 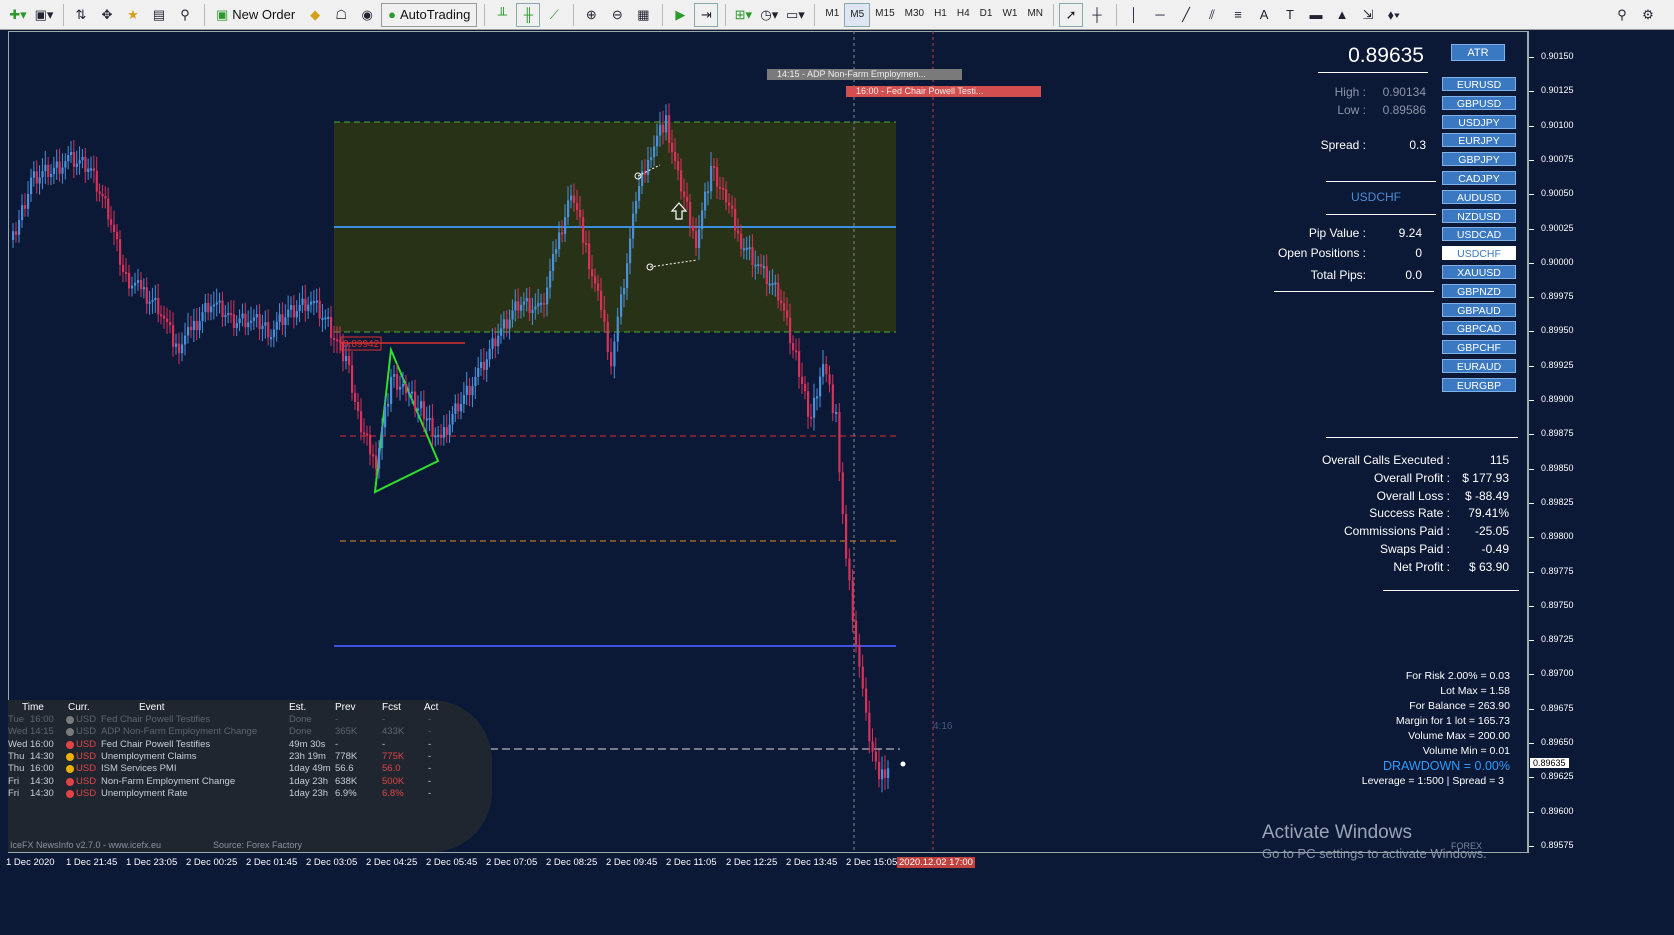 I want to click on symbol-button-eurusd: EURUSD, so click(x=1479, y=84).